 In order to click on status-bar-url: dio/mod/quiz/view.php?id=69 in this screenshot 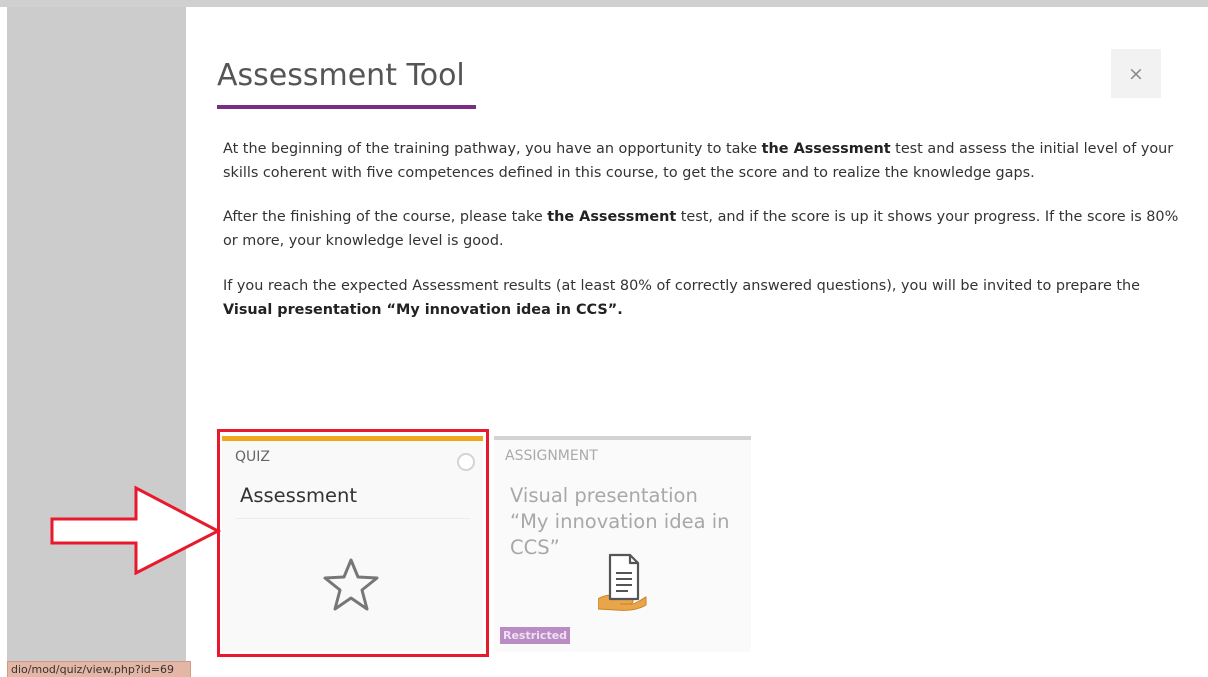, I will do `click(99, 669)`.